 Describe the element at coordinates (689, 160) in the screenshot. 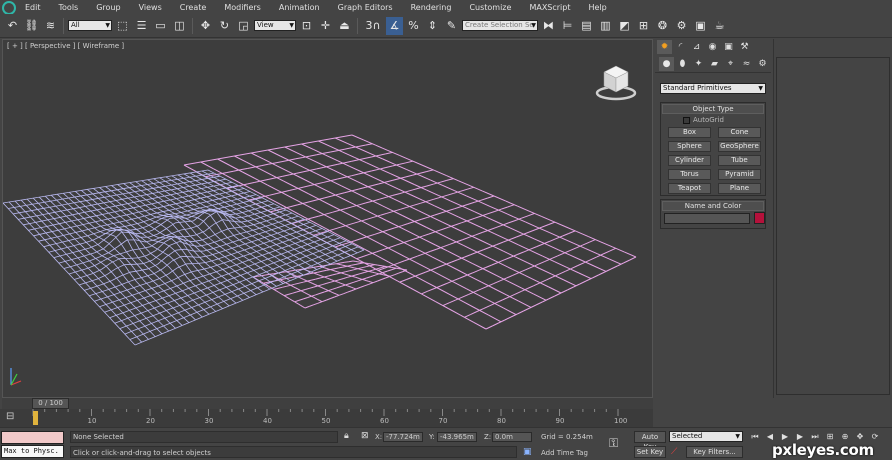

I see `cylinder-button: Cylinder` at that location.